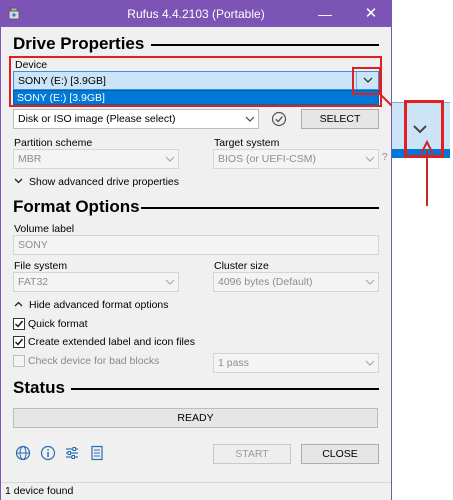 Image resolution: width=453 pixels, height=500 pixels. What do you see at coordinates (233, 363) in the screenshot?
I see `bad-blocks-passes-value: 1 pass` at bounding box center [233, 363].